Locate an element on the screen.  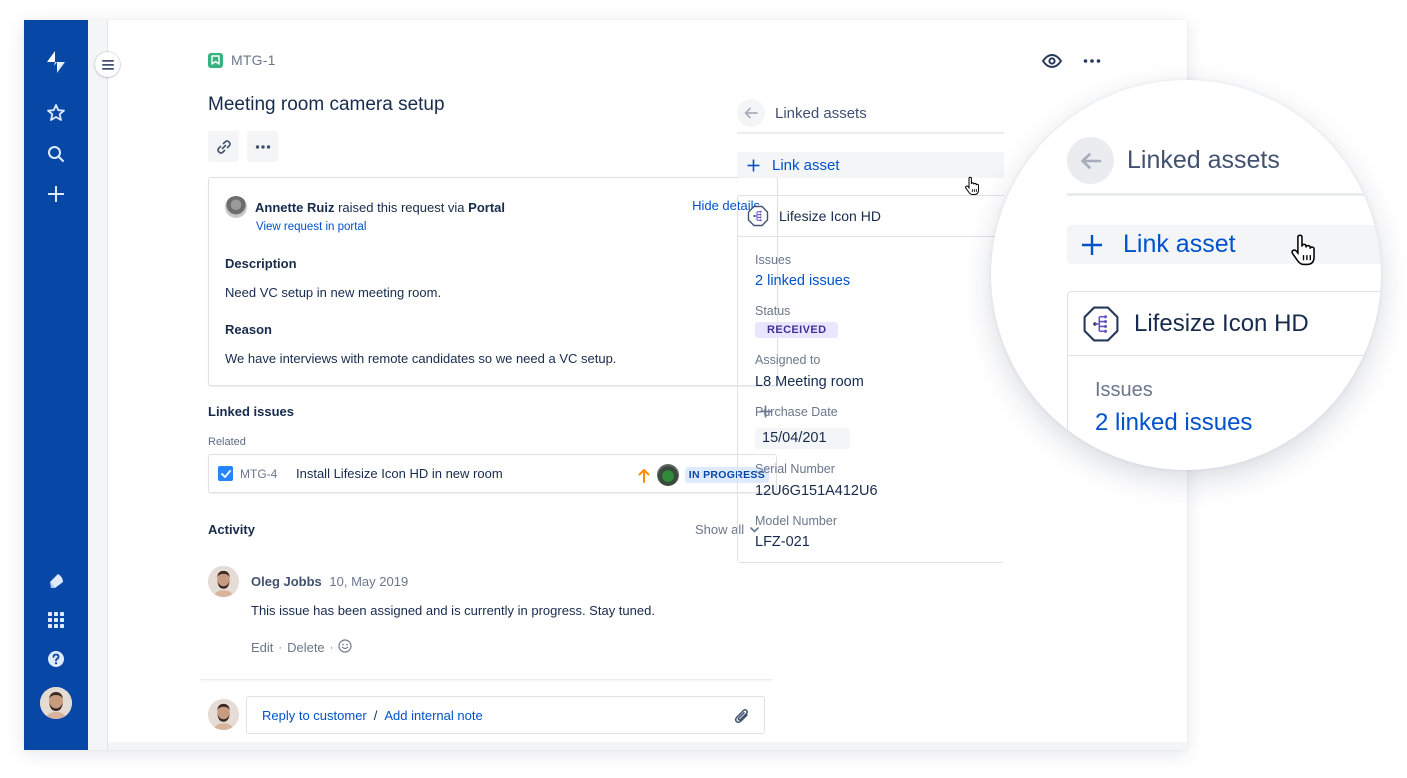
more-actions-button is located at coordinates (262, 146).